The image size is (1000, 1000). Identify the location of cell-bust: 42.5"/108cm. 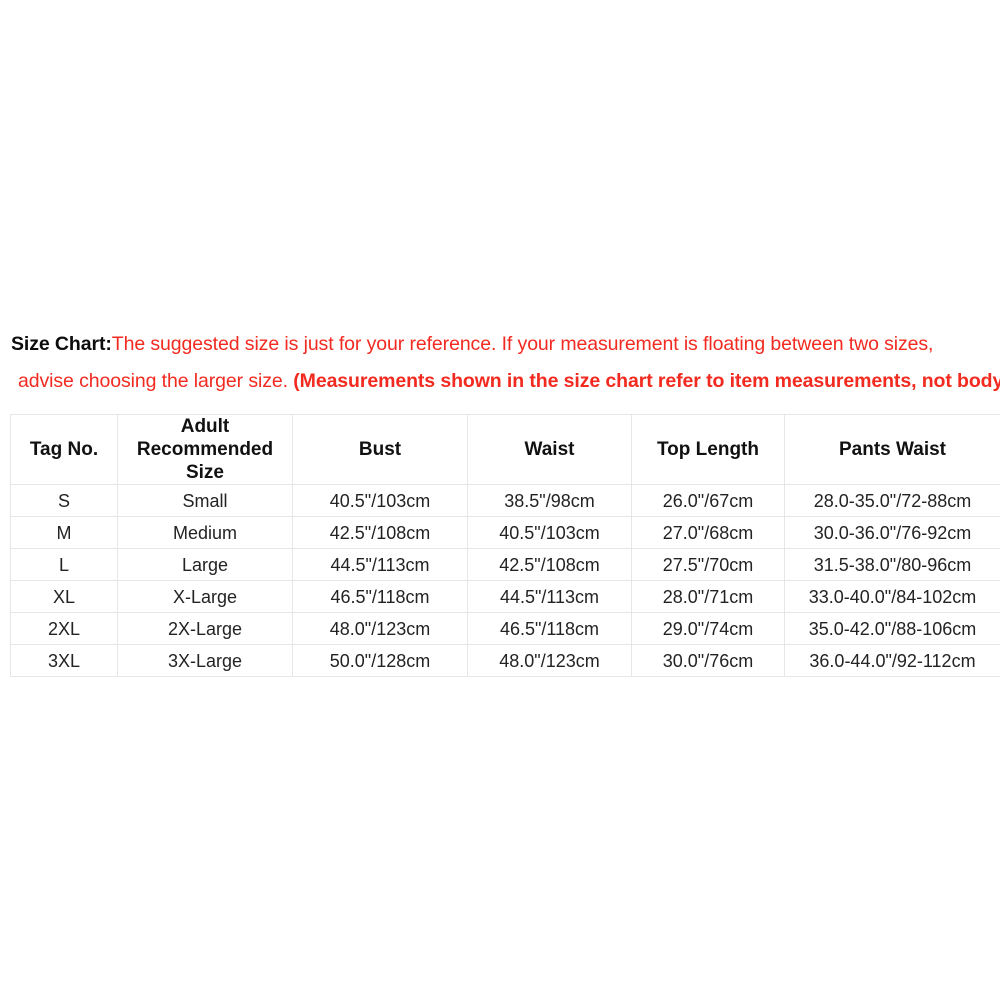
(380, 532).